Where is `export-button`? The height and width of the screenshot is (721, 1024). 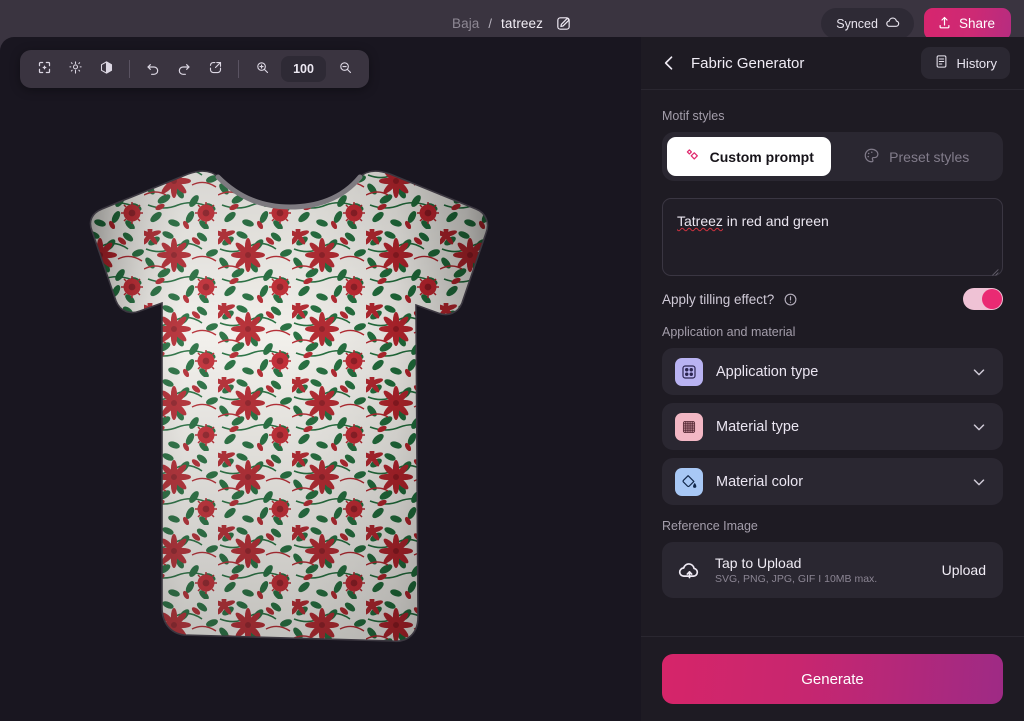
export-button is located at coordinates (215, 69).